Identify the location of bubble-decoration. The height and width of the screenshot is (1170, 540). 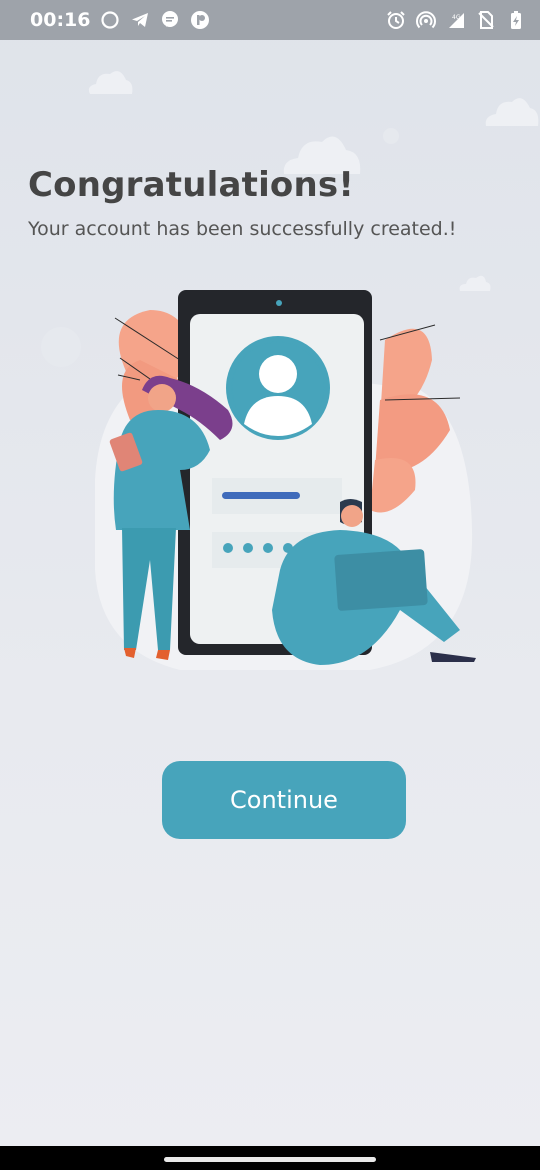
(391, 136).